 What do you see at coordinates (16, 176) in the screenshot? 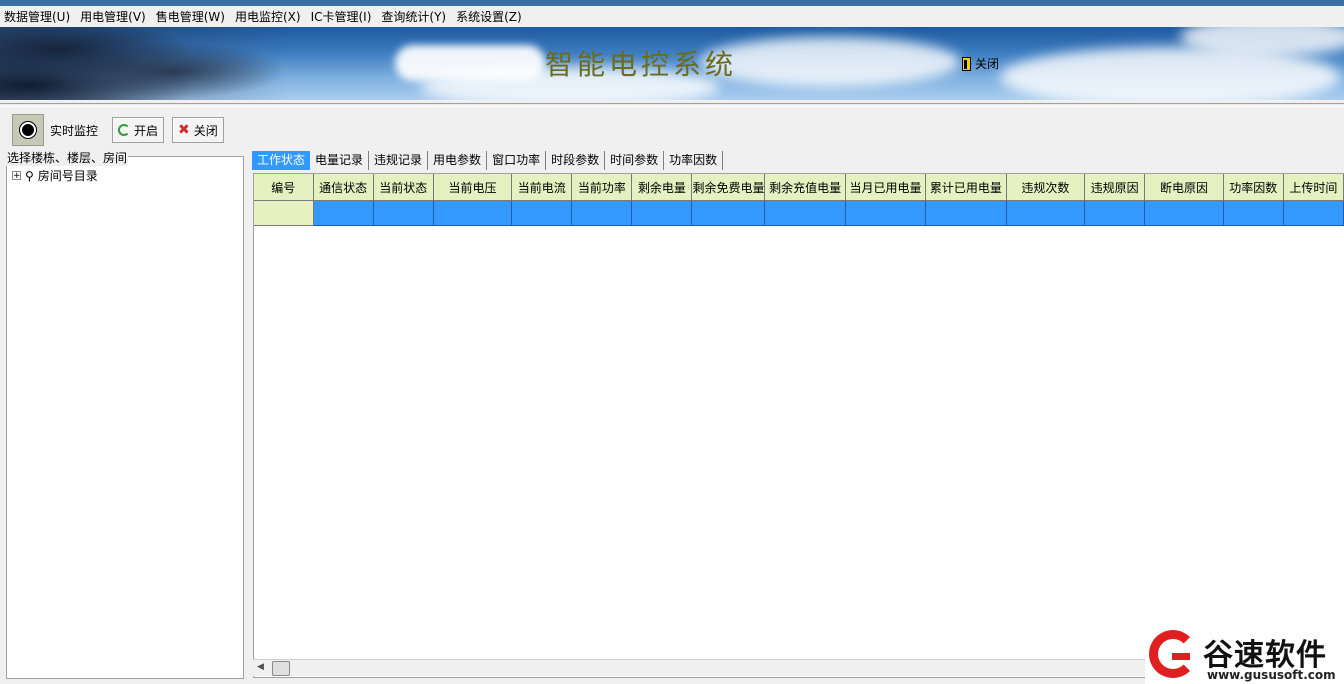
I see `expand-plus-icon: +` at bounding box center [16, 176].